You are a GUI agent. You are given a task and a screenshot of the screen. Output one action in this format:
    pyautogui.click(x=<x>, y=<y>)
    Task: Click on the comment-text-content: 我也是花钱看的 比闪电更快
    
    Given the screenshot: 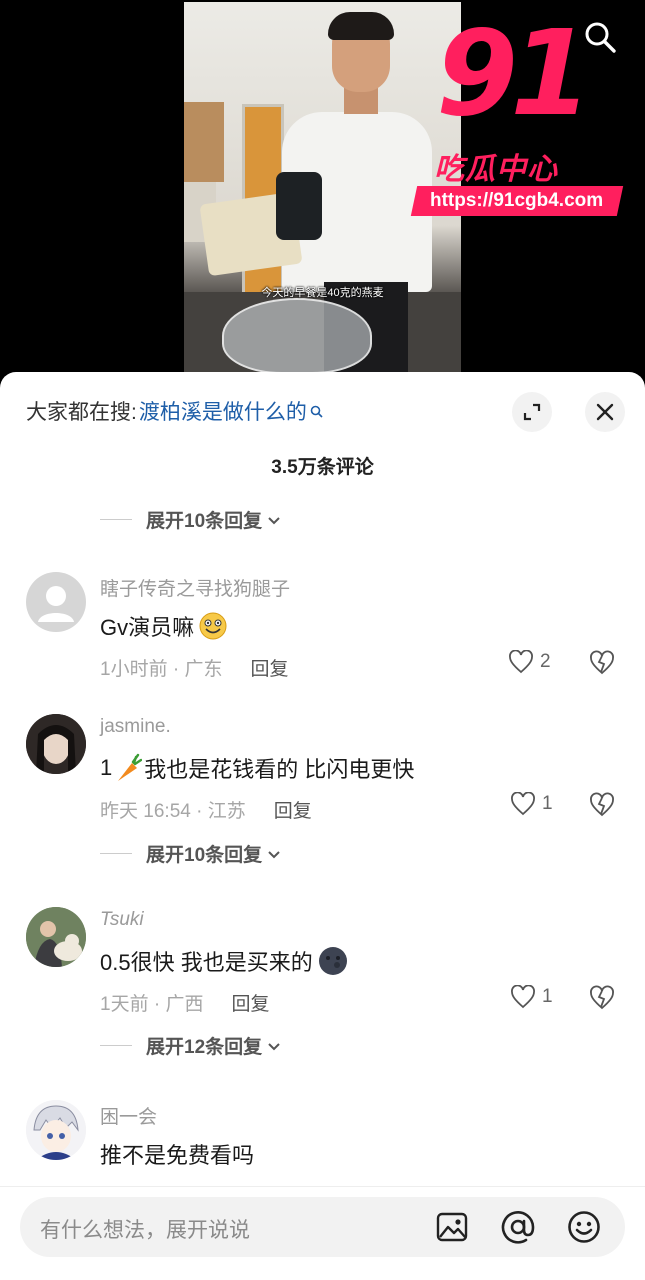 What is the action you would take?
    pyautogui.click(x=279, y=769)
    